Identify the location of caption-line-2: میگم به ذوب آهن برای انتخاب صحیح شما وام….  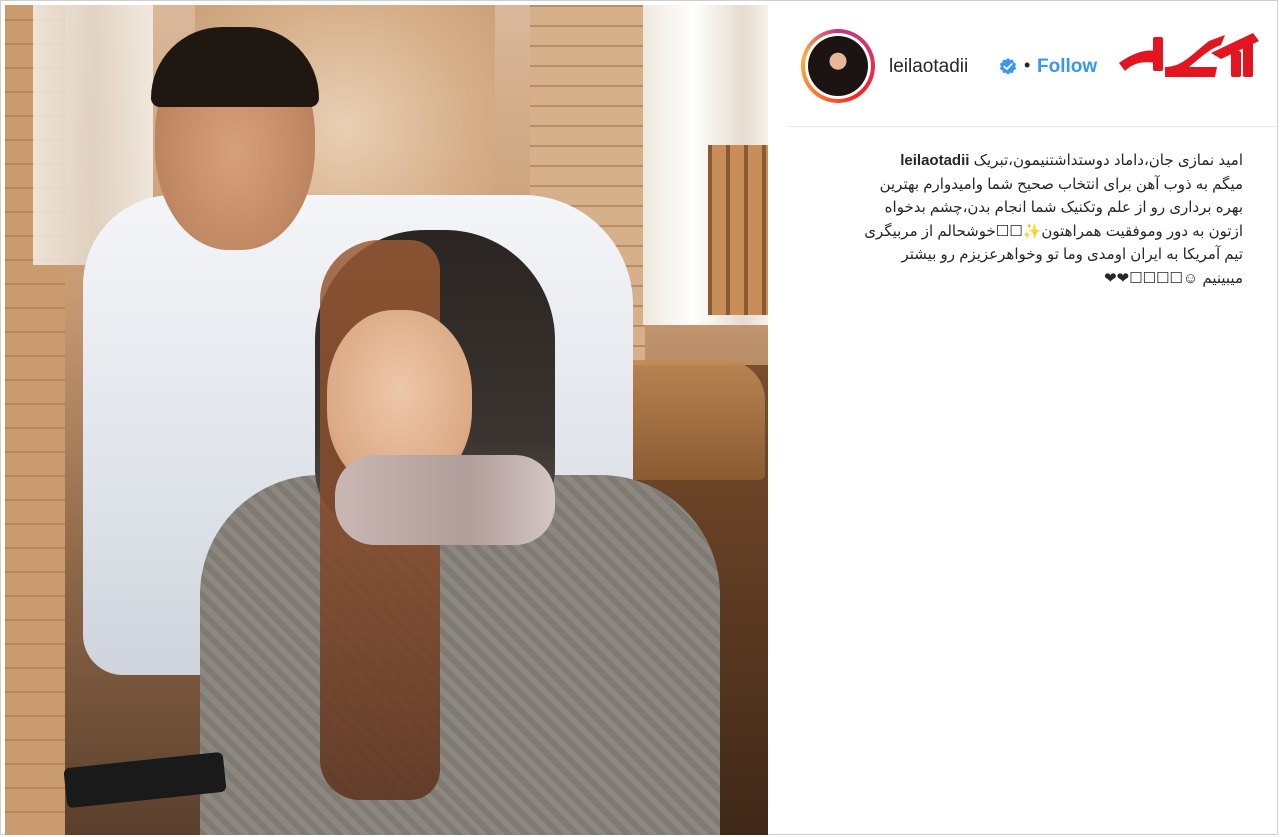
(1061, 184).